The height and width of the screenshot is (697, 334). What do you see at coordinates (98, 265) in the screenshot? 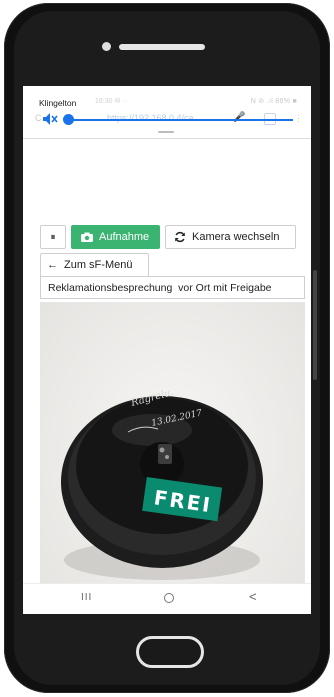
I see `back-to-menu-label: Zum sF-Menü` at bounding box center [98, 265].